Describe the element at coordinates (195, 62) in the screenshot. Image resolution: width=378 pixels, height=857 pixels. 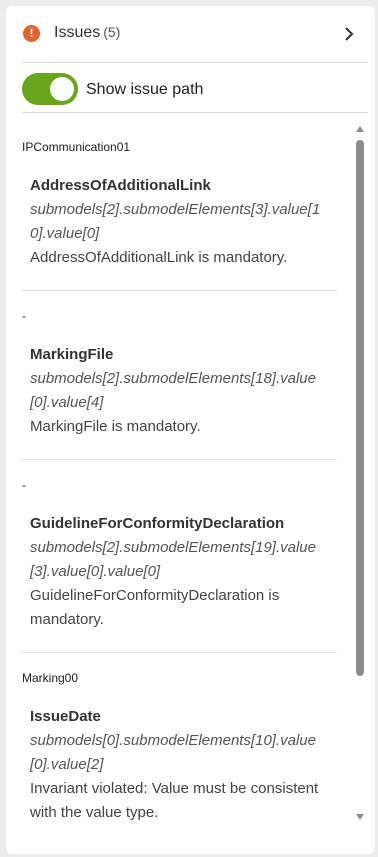
I see `header-divider` at that location.